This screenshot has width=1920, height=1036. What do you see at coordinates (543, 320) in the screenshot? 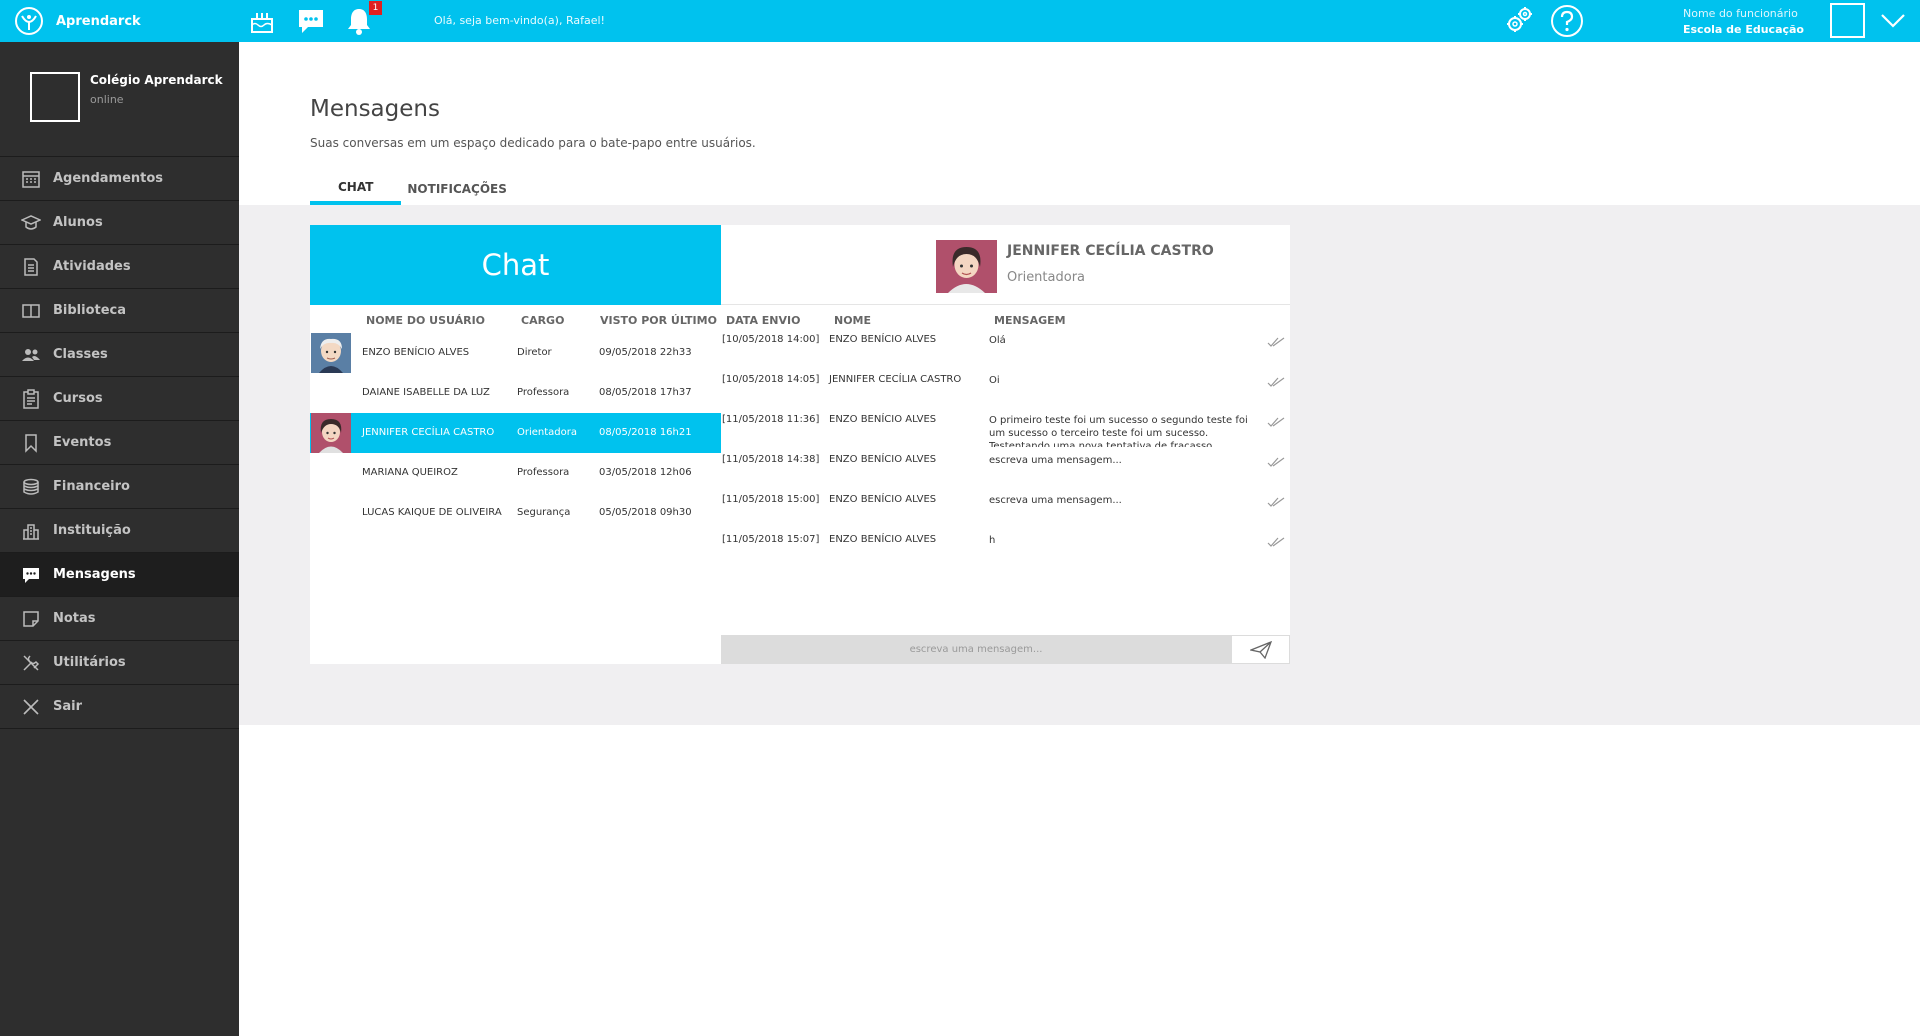
I see `column-header-role: CARGO` at bounding box center [543, 320].